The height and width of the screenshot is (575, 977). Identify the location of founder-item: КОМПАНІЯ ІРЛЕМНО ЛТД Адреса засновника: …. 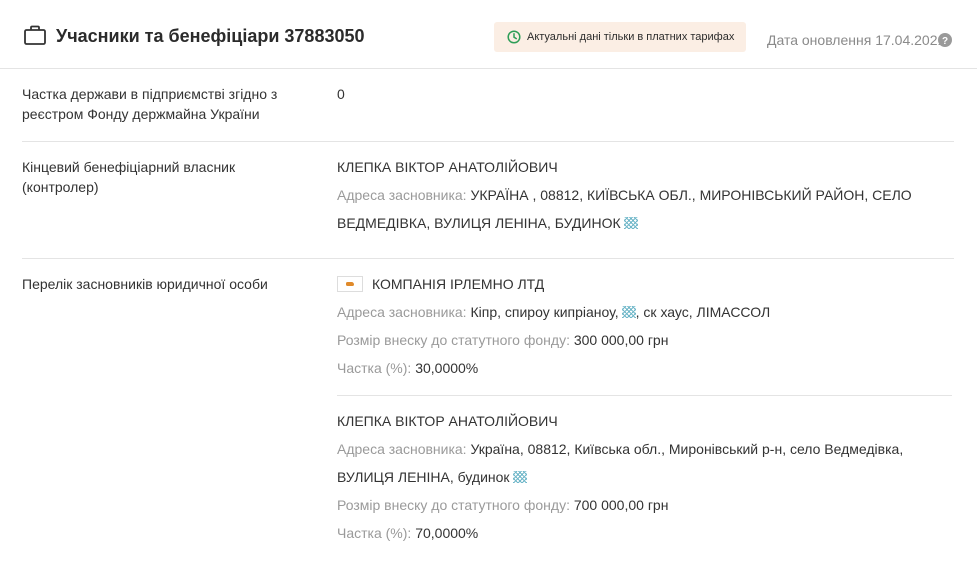
(644, 326).